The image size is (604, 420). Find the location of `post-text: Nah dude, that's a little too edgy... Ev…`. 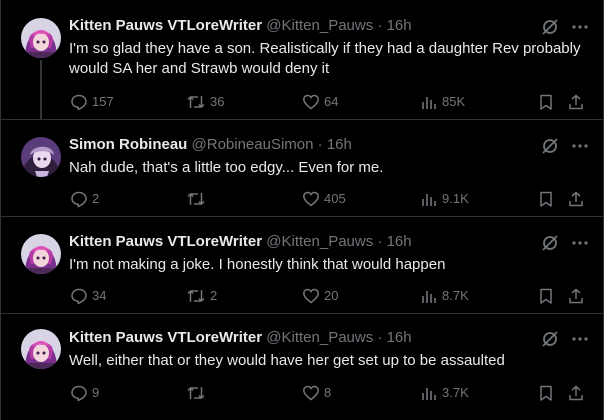

post-text: Nah dude, that's a little too edgy... Ev… is located at coordinates (226, 167).